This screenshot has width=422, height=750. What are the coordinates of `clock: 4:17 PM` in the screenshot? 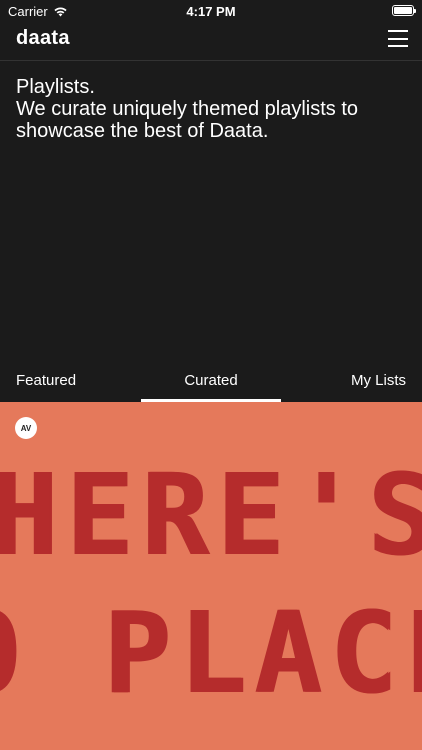 It's located at (211, 11).